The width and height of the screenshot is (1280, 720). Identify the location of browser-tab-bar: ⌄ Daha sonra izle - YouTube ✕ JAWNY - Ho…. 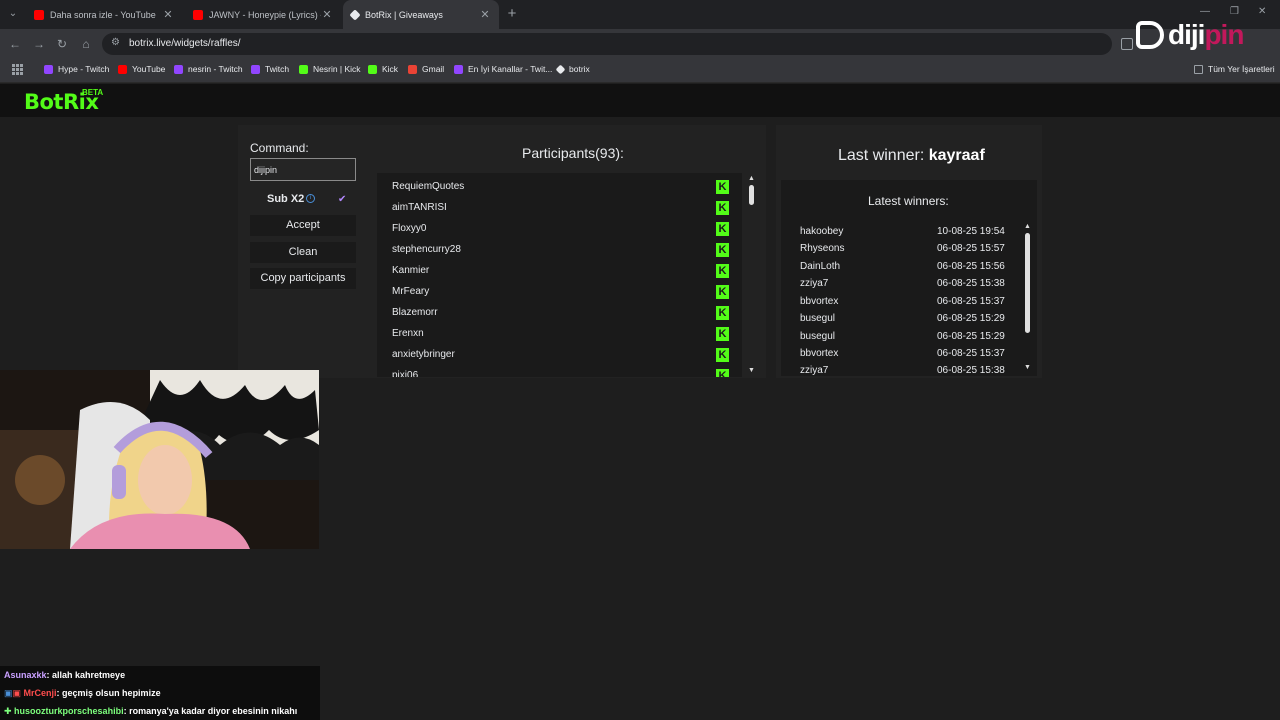
(640, 14).